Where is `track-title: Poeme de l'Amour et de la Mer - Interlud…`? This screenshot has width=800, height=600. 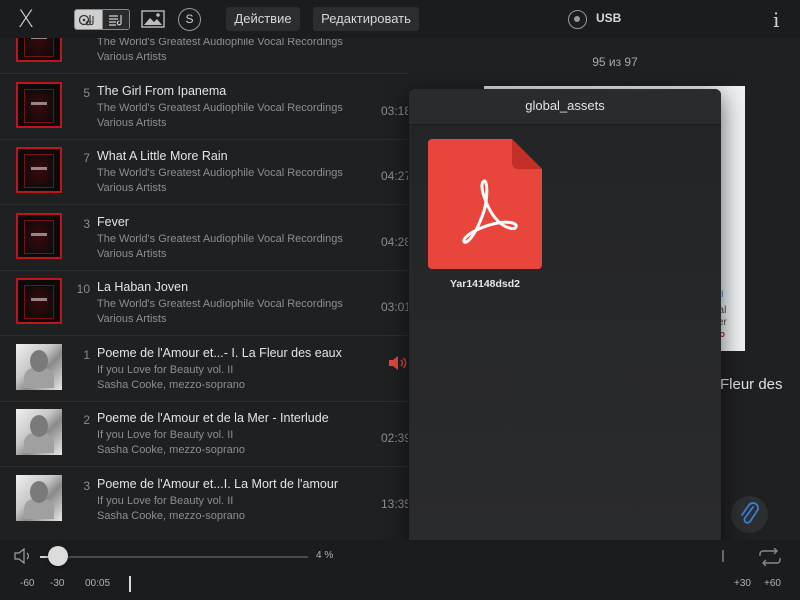
track-title: Poeme de l'Amour et de la Mer - Interlud… is located at coordinates (213, 418).